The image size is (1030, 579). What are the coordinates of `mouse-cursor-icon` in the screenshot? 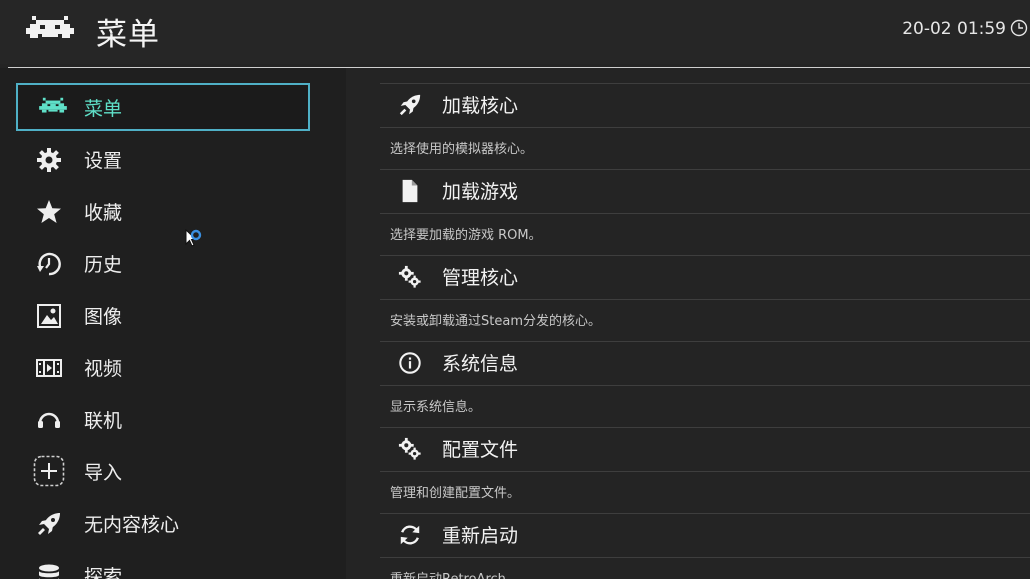 It's located at (193, 237).